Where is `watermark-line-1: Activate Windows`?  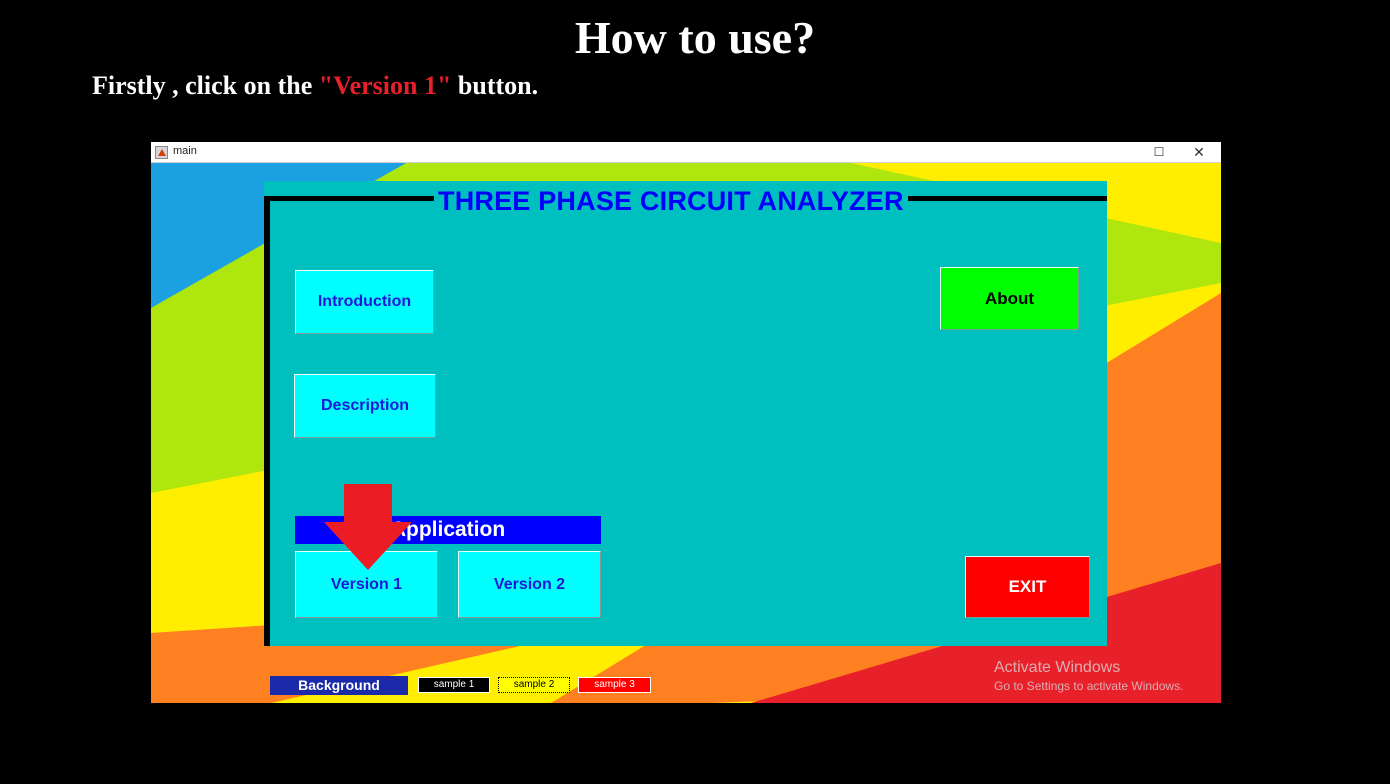
watermark-line-1: Activate Windows is located at coordinates (1057, 667).